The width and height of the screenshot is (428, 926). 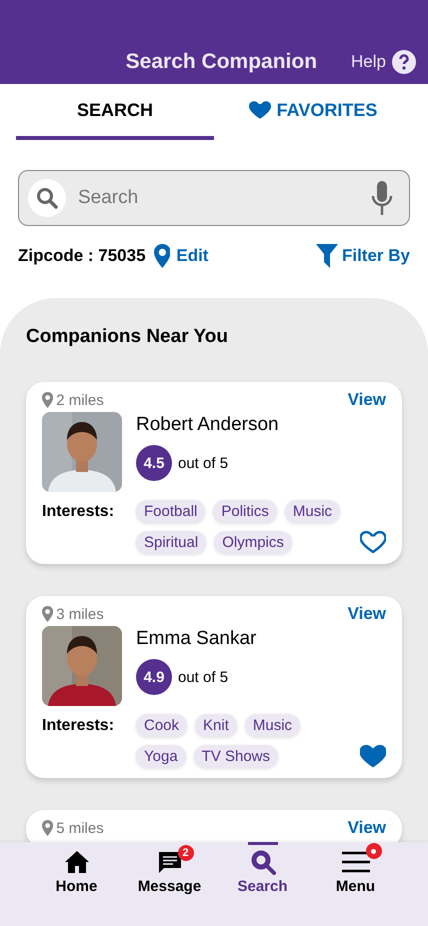 I want to click on page-title: Search Companion, so click(x=222, y=62).